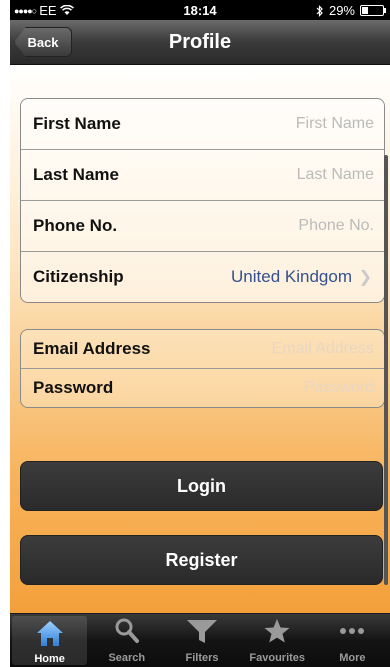 The image size is (390, 667). Describe the element at coordinates (269, 226) in the screenshot. I see `phone-input` at that location.